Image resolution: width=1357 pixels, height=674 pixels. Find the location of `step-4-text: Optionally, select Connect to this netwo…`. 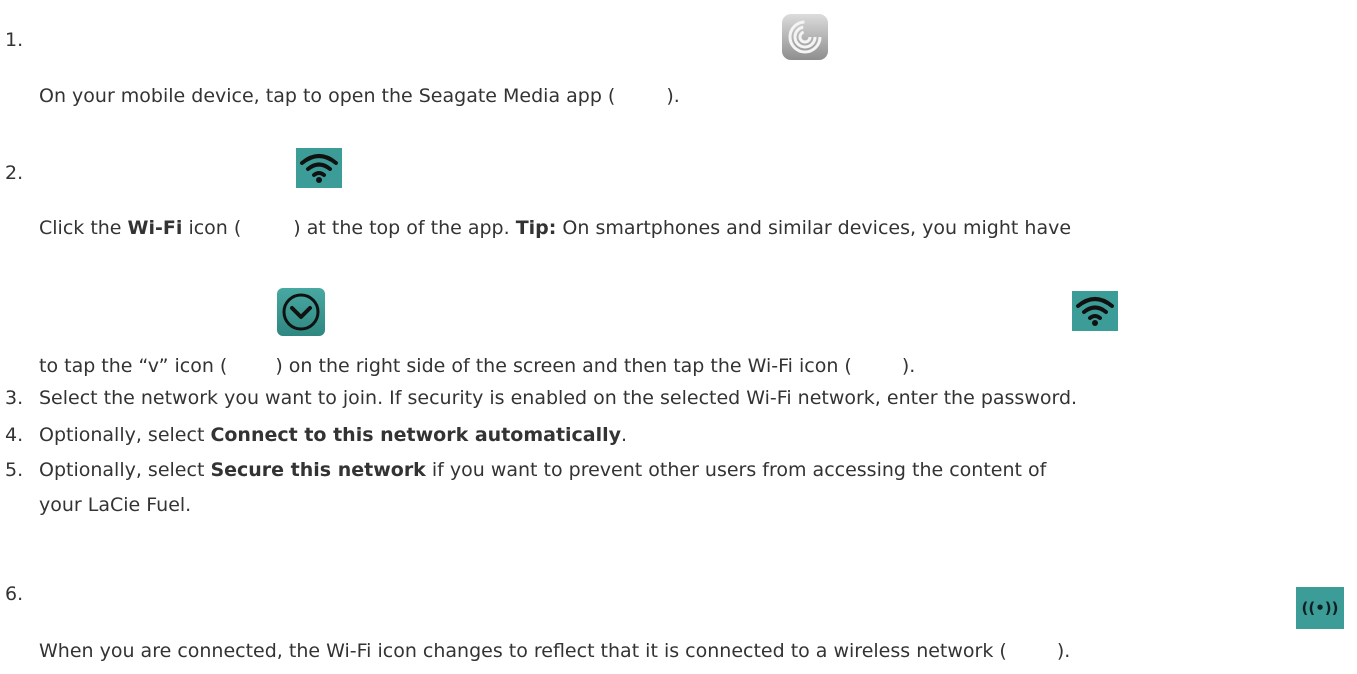

step-4-text: Optionally, select Connect to this netwo… is located at coordinates (333, 435).